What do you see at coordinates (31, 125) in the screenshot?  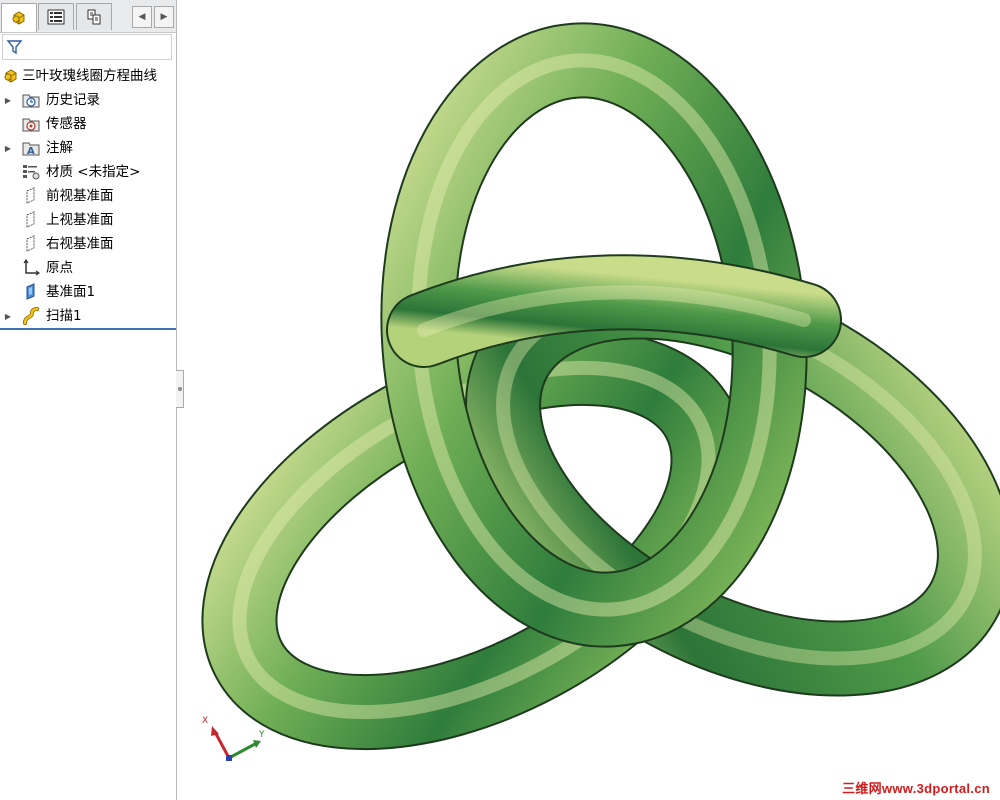 I see `sensor-folder-icon` at bounding box center [31, 125].